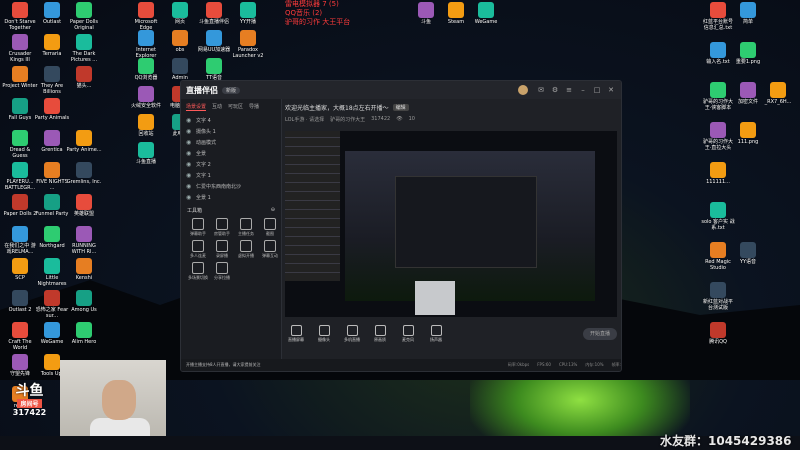  I want to click on desktop-shortcut: solo 客户实 战系.txt, so click(718, 221).